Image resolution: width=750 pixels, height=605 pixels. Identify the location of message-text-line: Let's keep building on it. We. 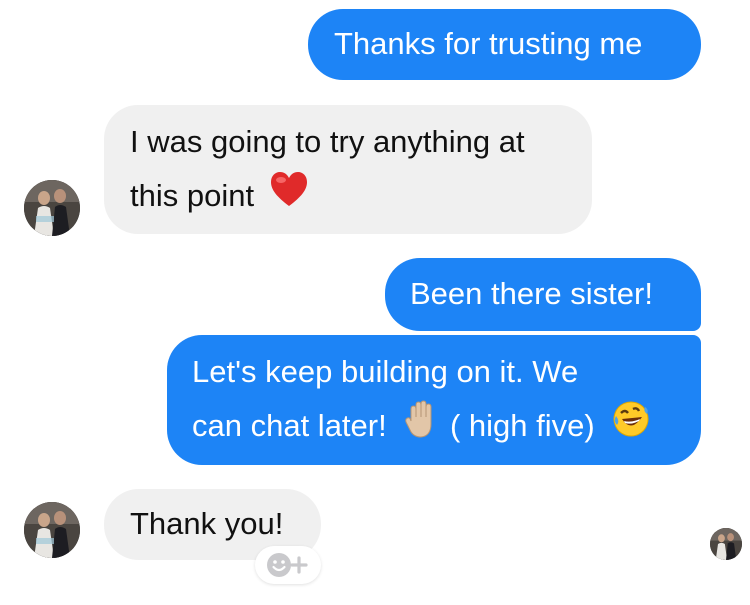
(385, 371).